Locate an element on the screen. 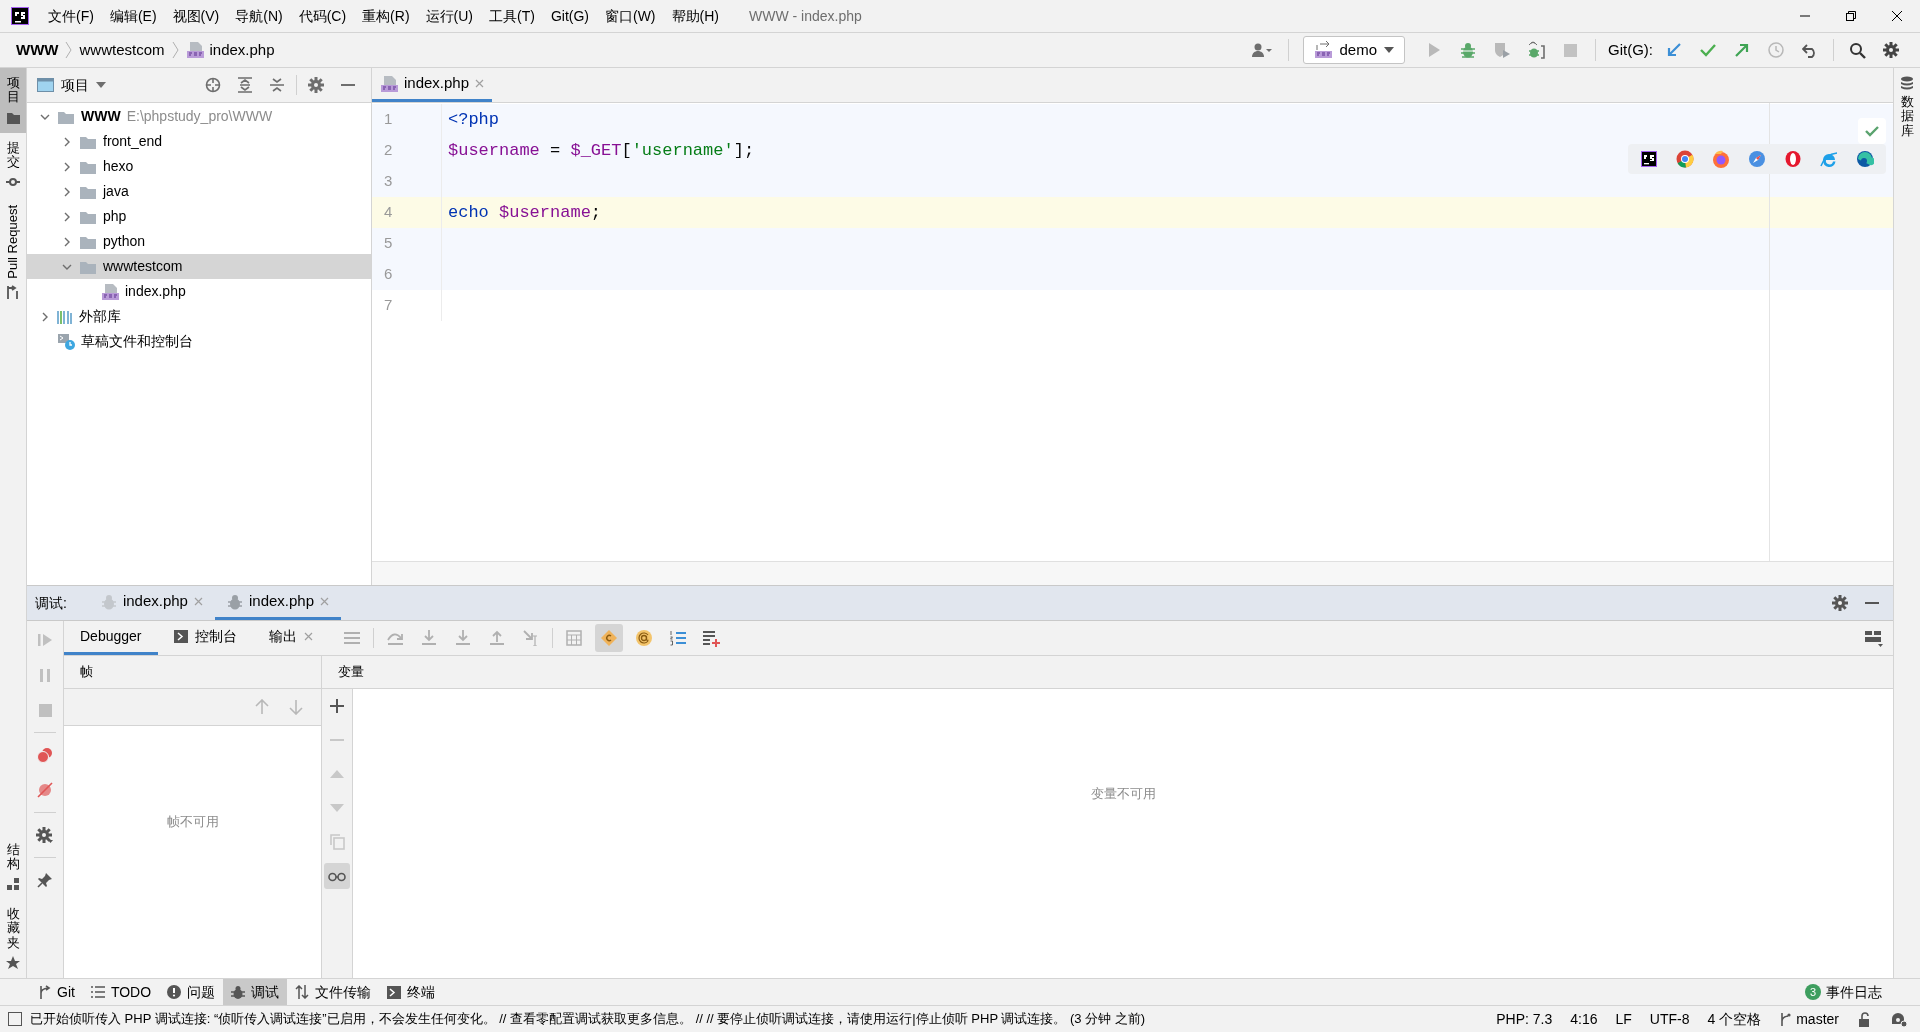  tool-window-tab: Pull Request is located at coordinates (13, 252).